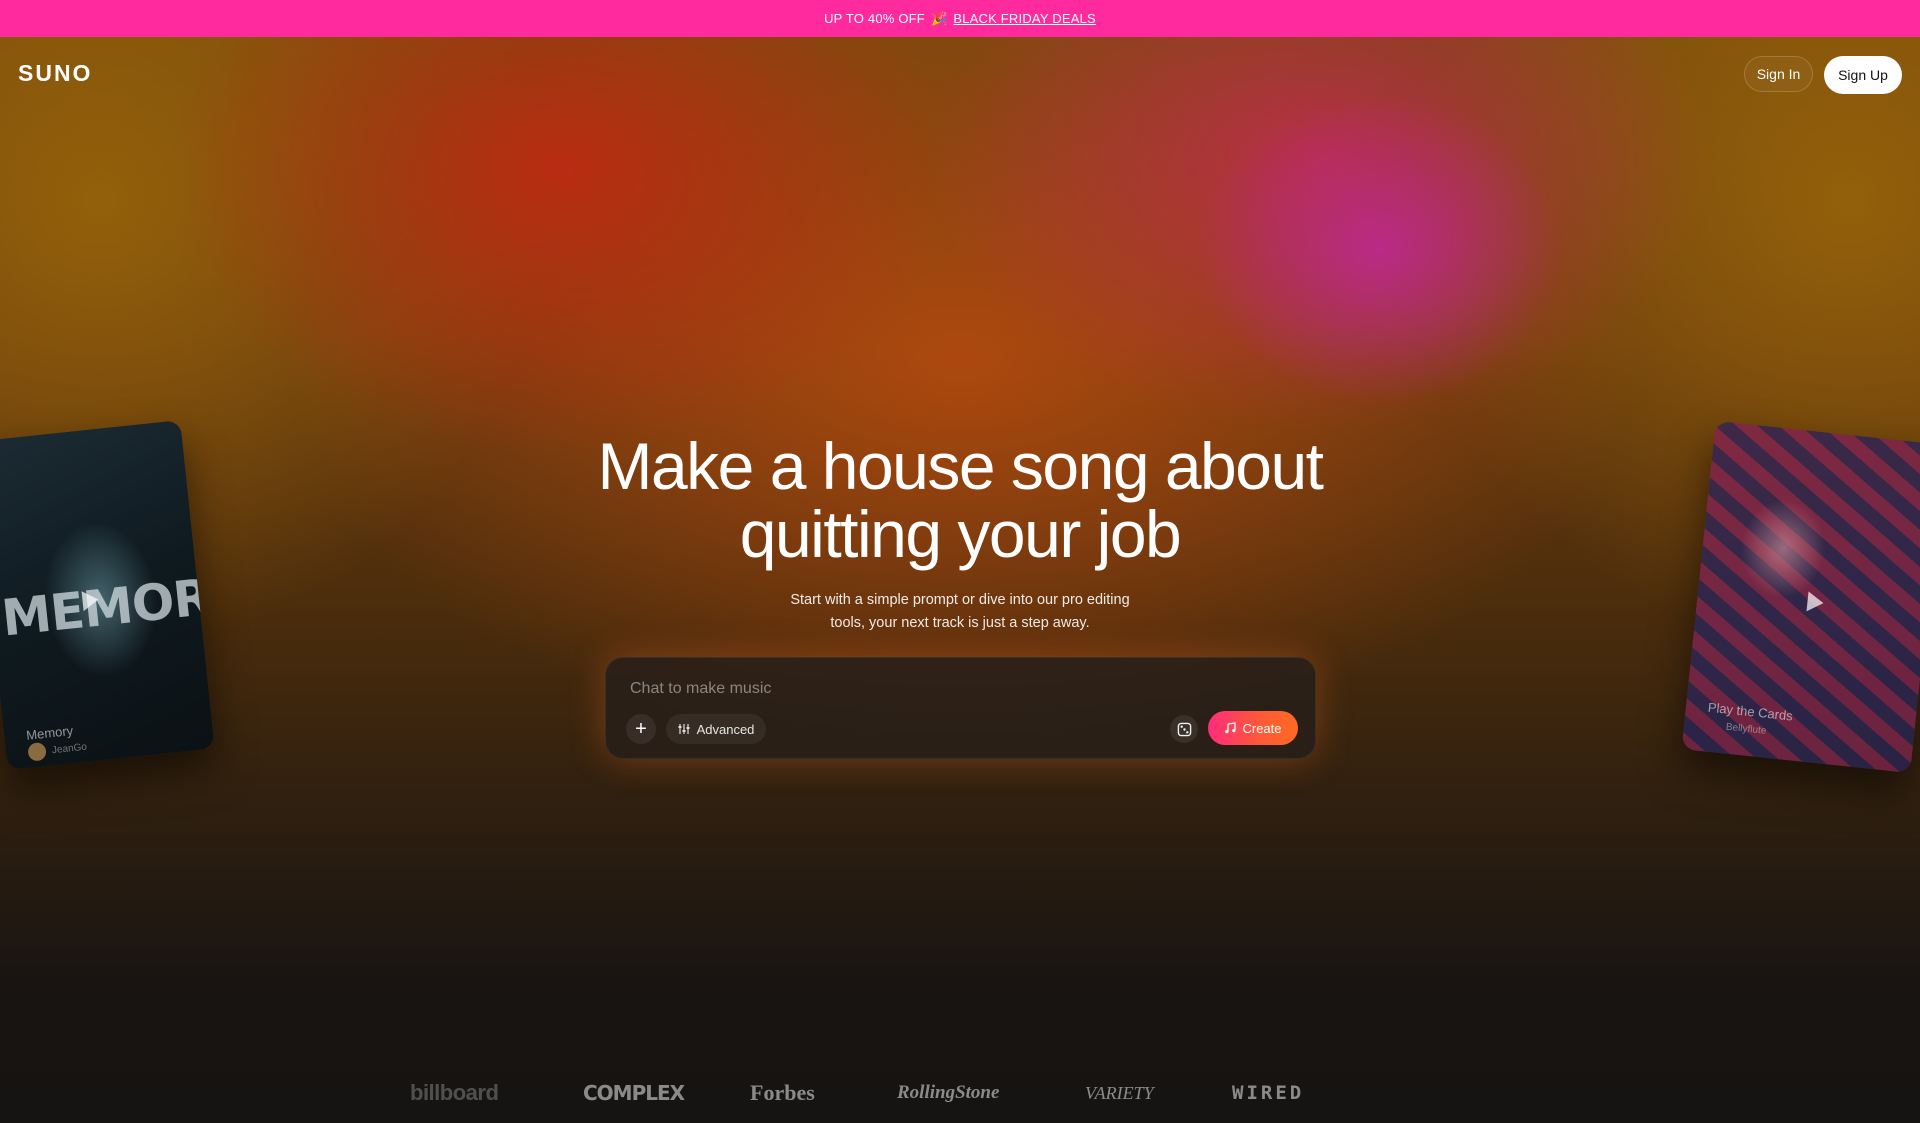 This screenshot has width=1920, height=1123. What do you see at coordinates (960, 534) in the screenshot?
I see `hero-title-line-2: quitting your job` at bounding box center [960, 534].